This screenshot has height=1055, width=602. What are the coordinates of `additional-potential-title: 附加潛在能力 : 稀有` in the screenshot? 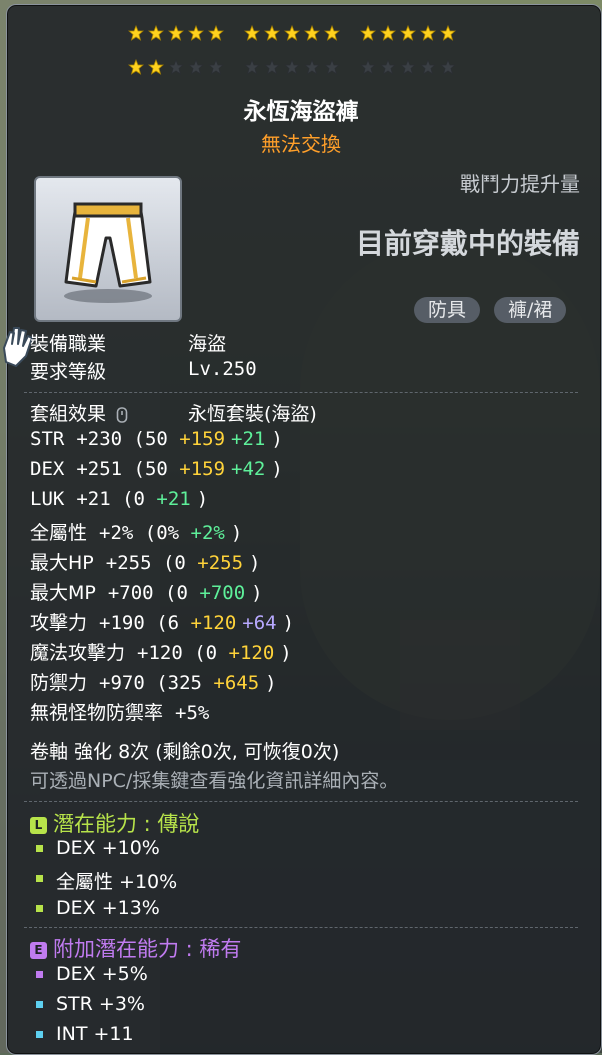 It's located at (147, 949).